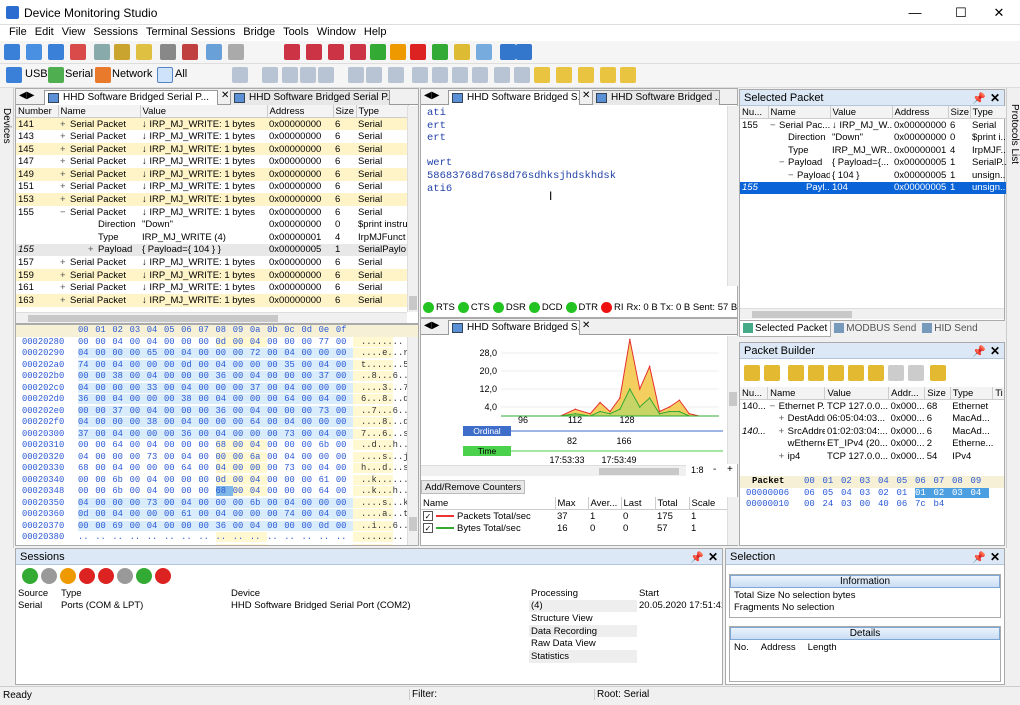 This screenshot has width=1020, height=705. I want to click on session-tool-3-icon, so click(68, 576).